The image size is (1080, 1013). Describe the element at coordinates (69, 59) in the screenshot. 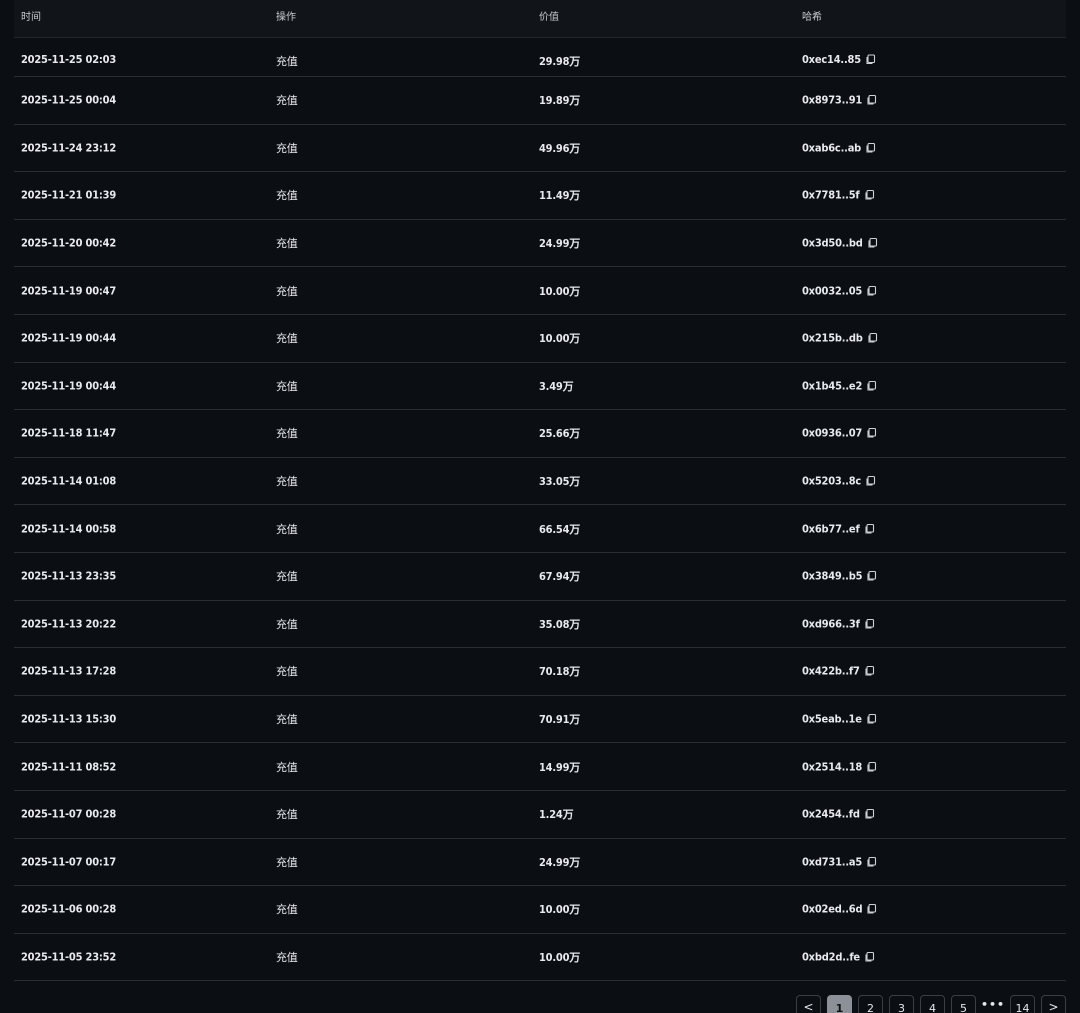

I see `cell-time: 2025-11-25 02:03` at that location.